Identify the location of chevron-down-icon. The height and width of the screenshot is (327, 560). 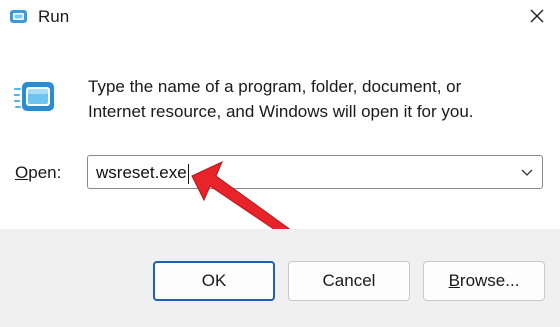
(527, 172).